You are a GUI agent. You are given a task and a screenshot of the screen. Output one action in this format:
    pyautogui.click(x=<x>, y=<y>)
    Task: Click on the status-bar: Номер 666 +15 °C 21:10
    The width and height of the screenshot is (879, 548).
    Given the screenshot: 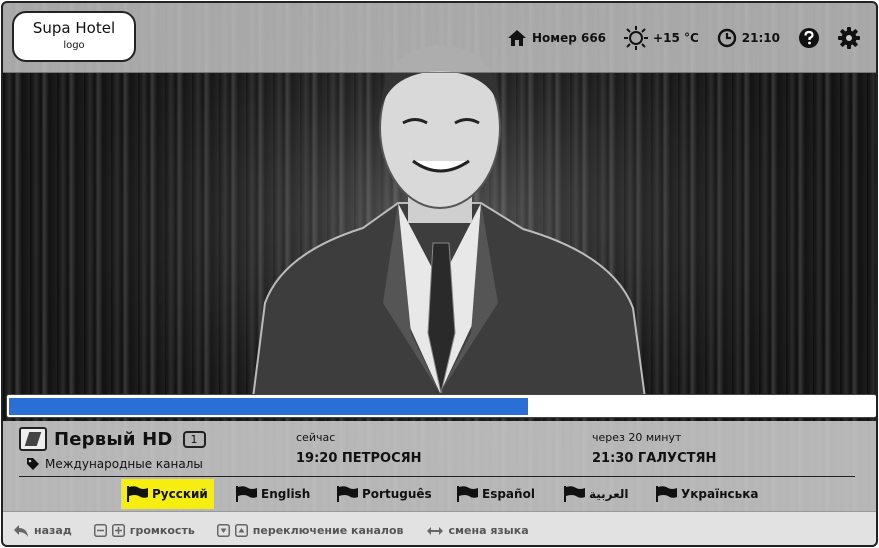 What is the action you would take?
    pyautogui.click(x=683, y=38)
    